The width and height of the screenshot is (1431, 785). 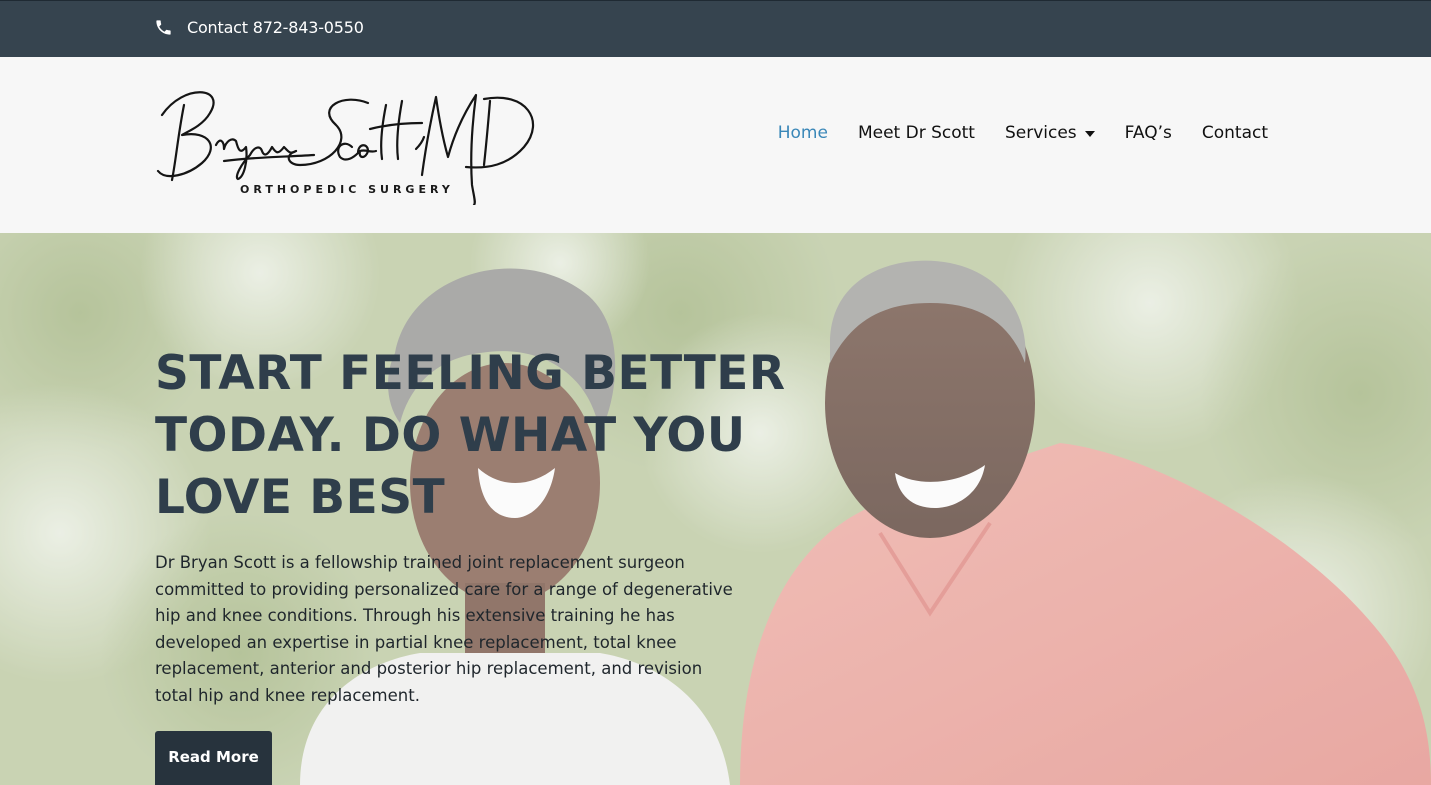 I want to click on nav-meet-dr-scott-label: Meet Dr Scott, so click(x=916, y=133).